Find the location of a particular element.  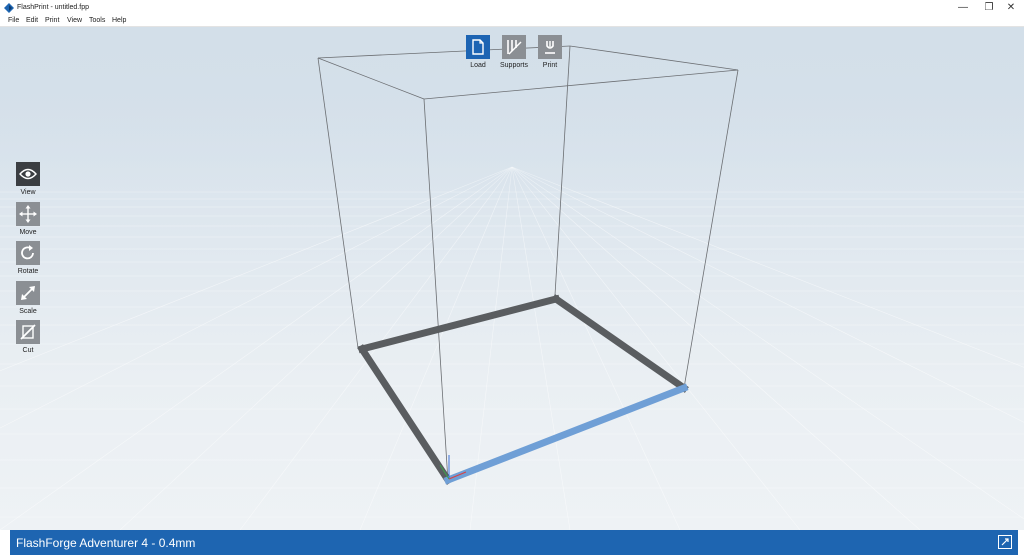

scale-icon is located at coordinates (28, 293).